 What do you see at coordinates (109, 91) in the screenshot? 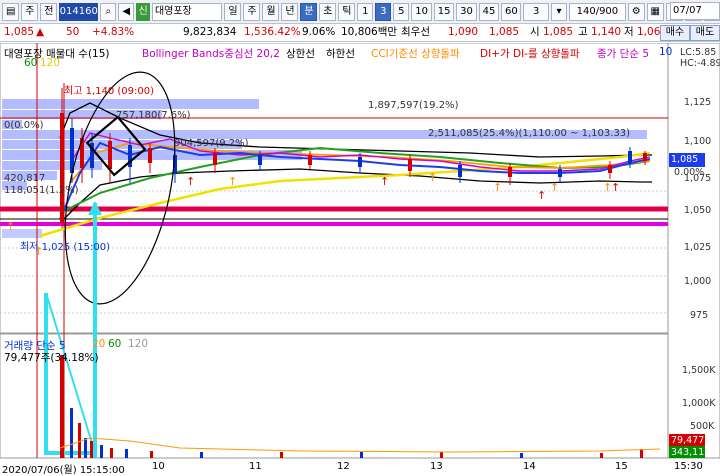
I see `high-marker: 최고 1,140 (09:00)` at bounding box center [109, 91].